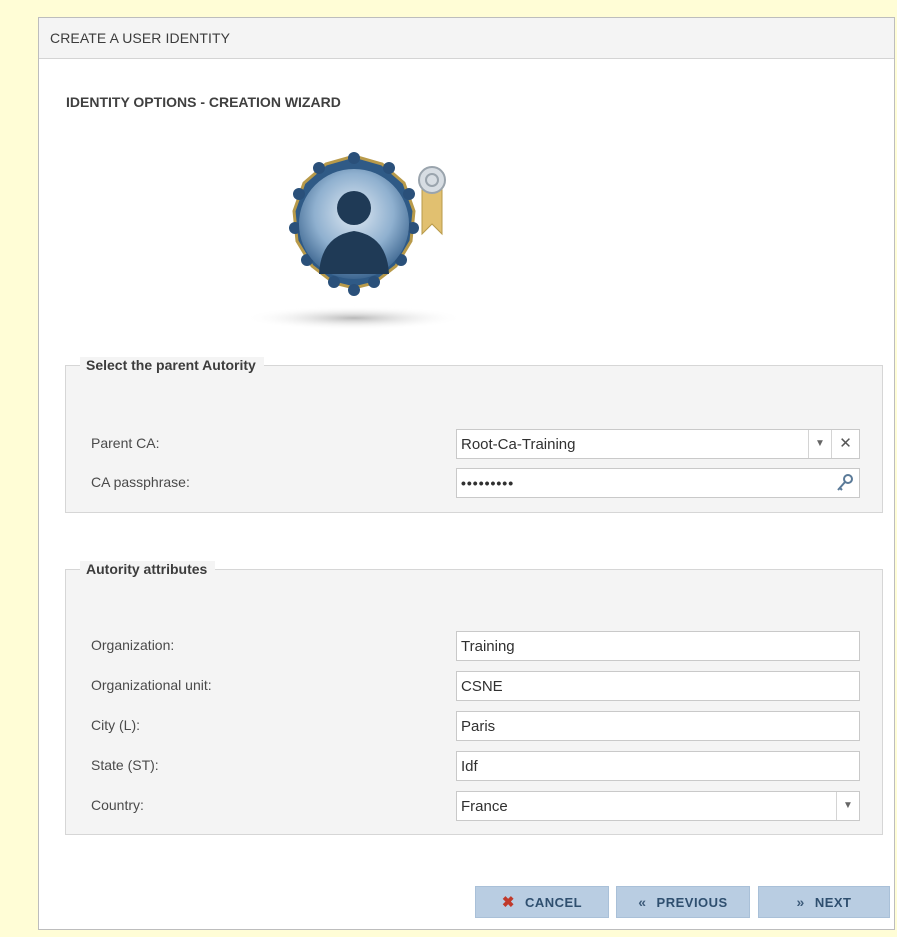 Image resolution: width=897 pixels, height=937 pixels. I want to click on double-chevron-right-icon: », so click(800, 902).